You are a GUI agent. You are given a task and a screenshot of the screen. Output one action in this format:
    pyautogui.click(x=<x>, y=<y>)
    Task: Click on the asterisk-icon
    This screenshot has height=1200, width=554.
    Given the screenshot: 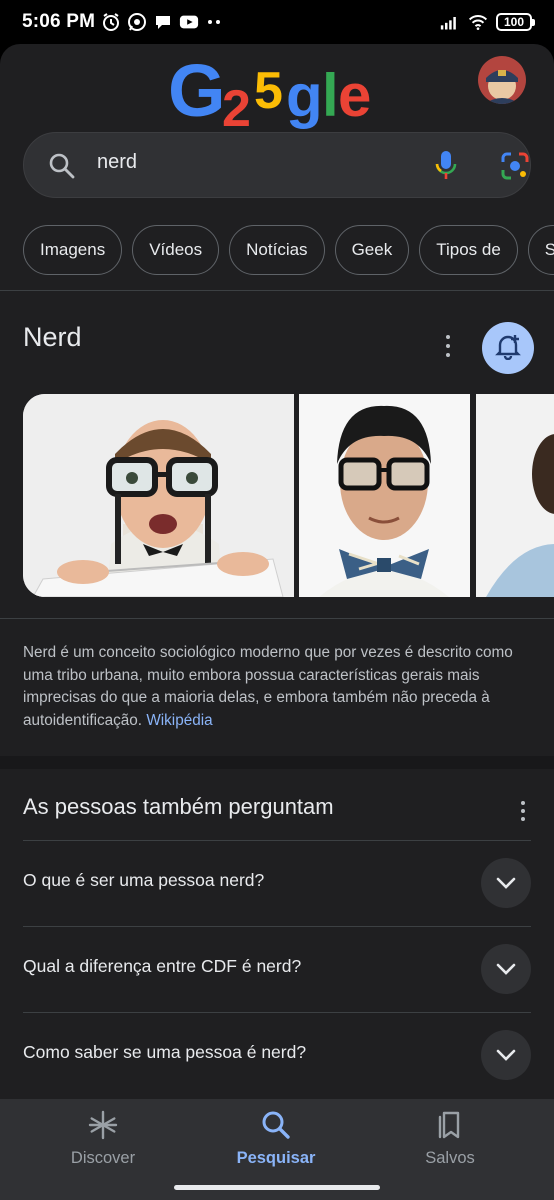 What is the action you would take?
    pyautogui.click(x=103, y=1125)
    